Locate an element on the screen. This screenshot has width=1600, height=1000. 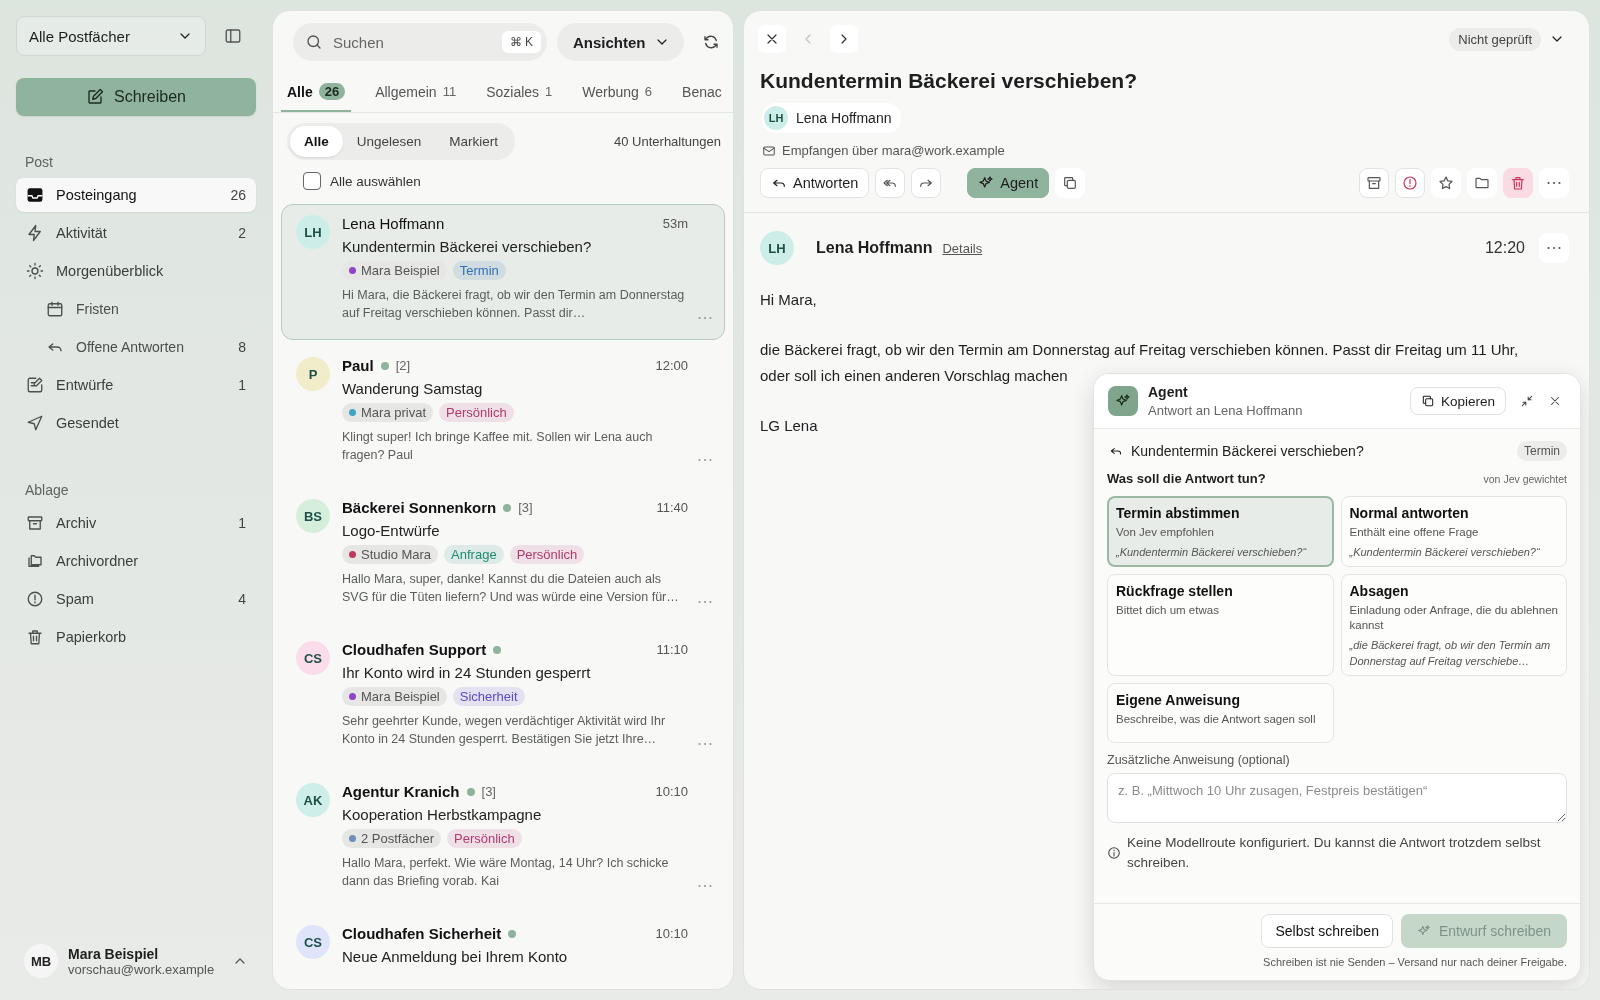
message-item: CS Cloudhafen Sicherheit 10:10 Neue Anmeldung bei Ihrem Konto is located at coordinates (503, 951).